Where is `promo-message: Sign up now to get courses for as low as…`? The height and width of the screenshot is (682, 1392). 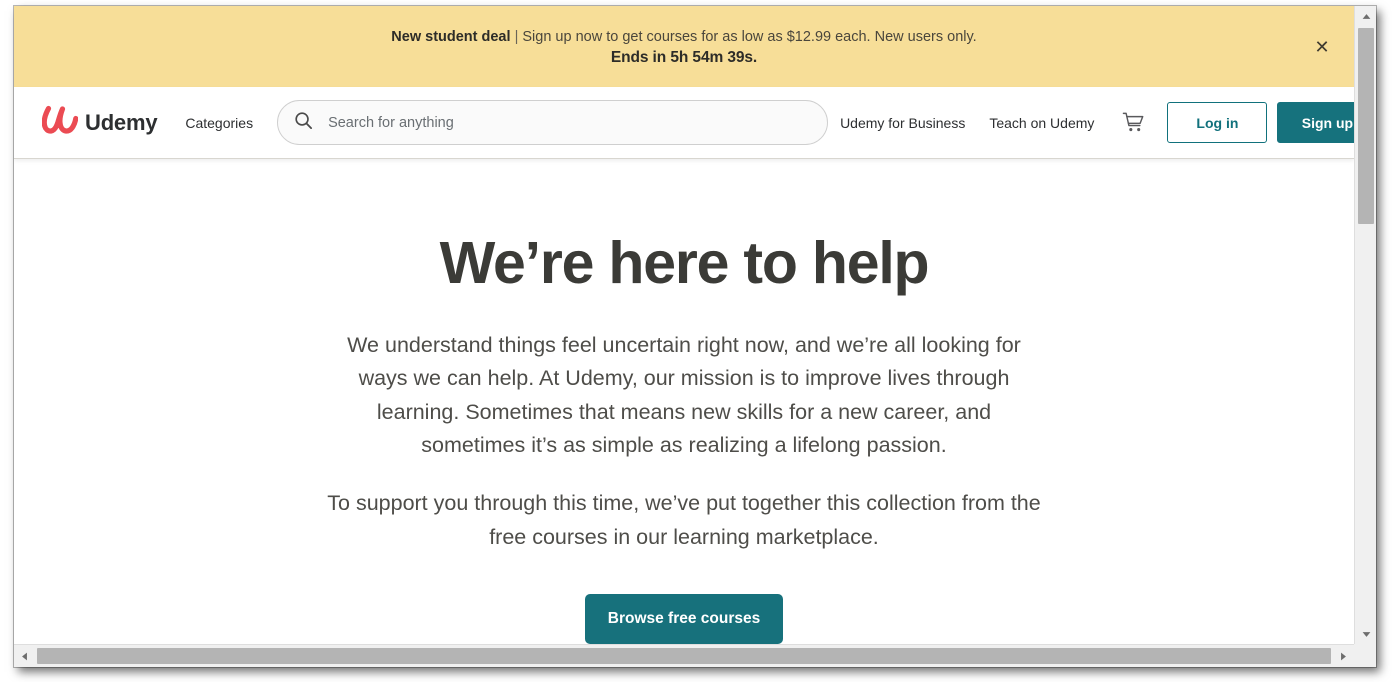
promo-message: Sign up now to get courses for as low as… is located at coordinates (749, 36).